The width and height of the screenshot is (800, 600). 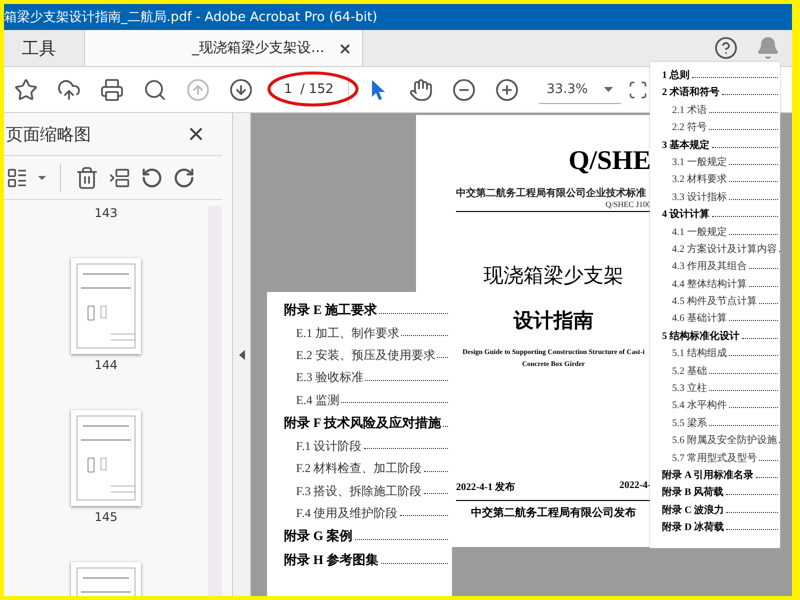 I want to click on zoom-out-icon, so click(x=464, y=90).